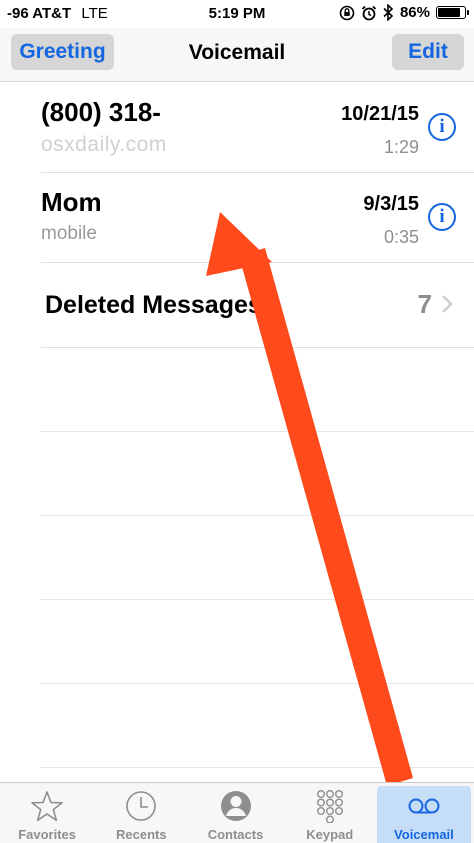 This screenshot has height=843, width=474. What do you see at coordinates (71, 202) in the screenshot?
I see `voicemail-caller: Mom` at bounding box center [71, 202].